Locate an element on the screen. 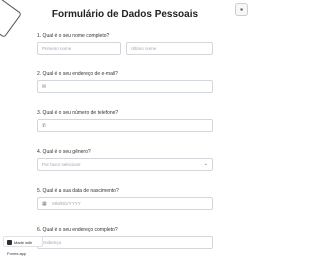  gender-select: Por favor selecione ⌄ is located at coordinates (125, 164).